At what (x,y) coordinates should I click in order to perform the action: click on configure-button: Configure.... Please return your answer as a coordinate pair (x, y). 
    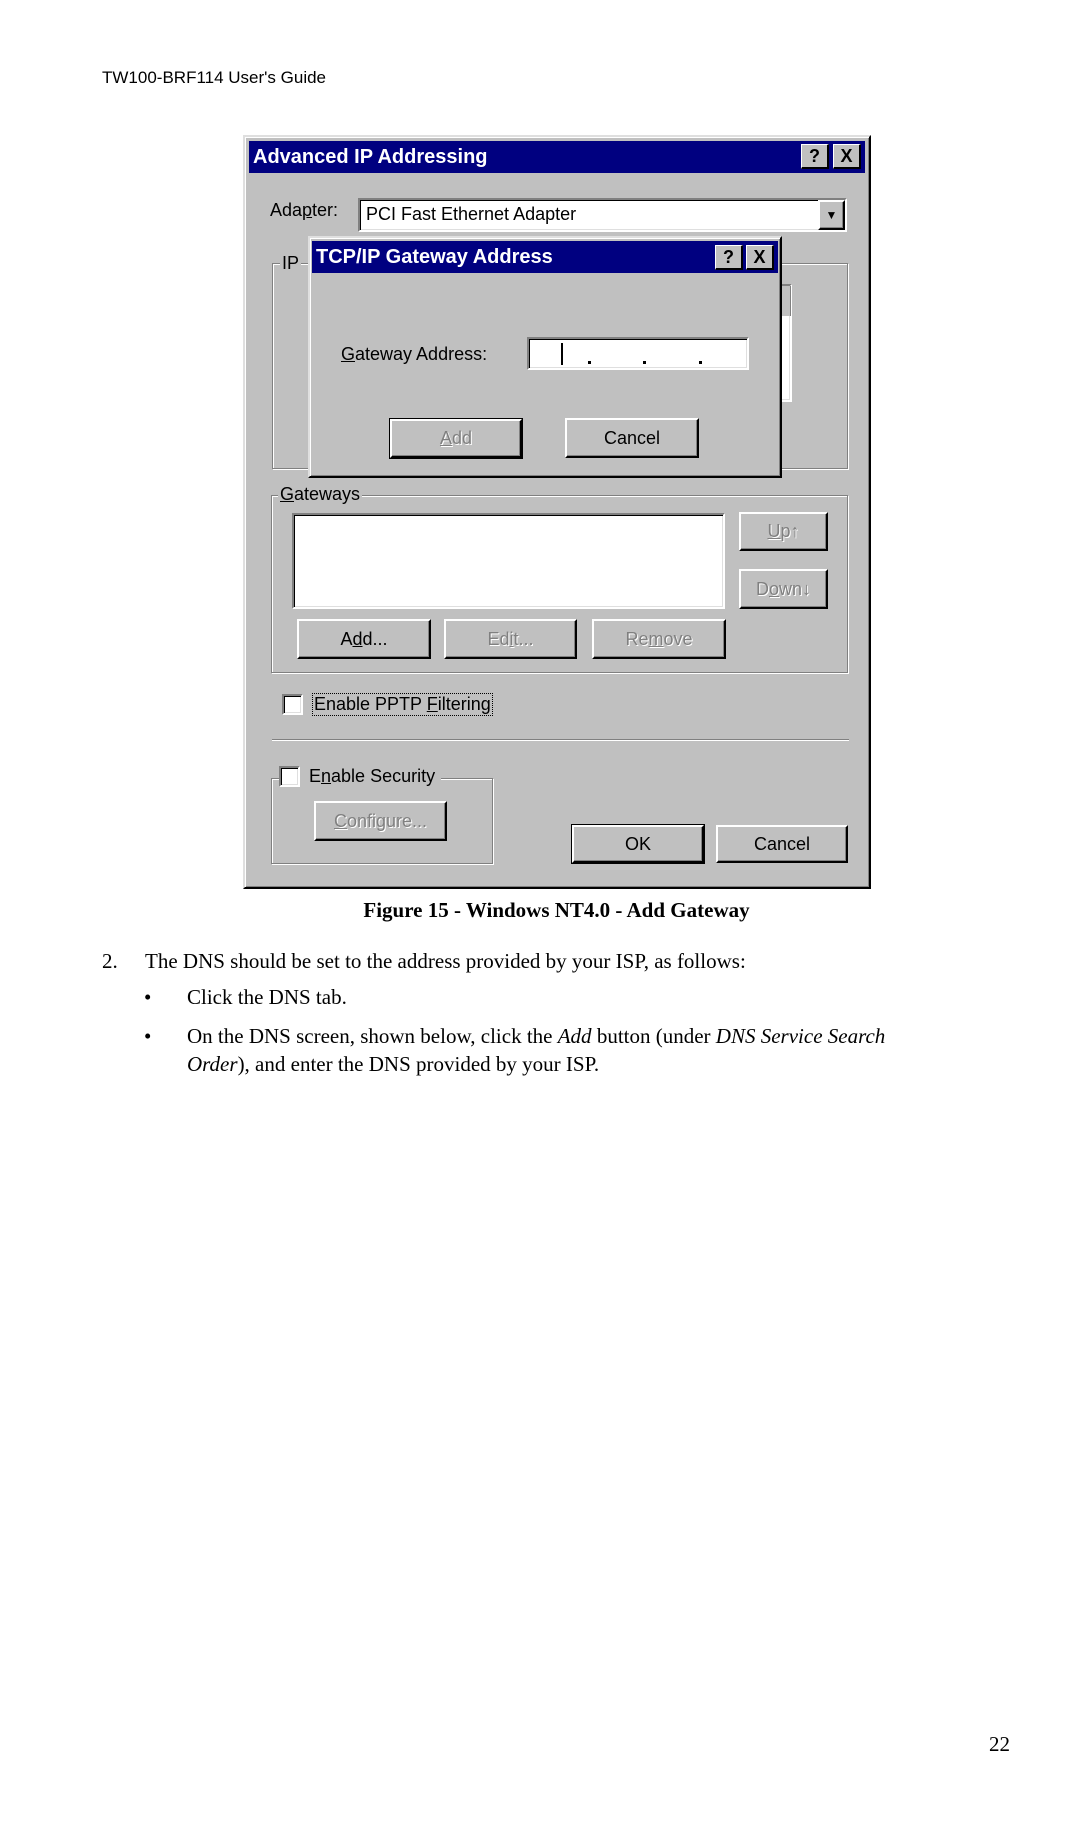
    Looking at the image, I should click on (380, 821).